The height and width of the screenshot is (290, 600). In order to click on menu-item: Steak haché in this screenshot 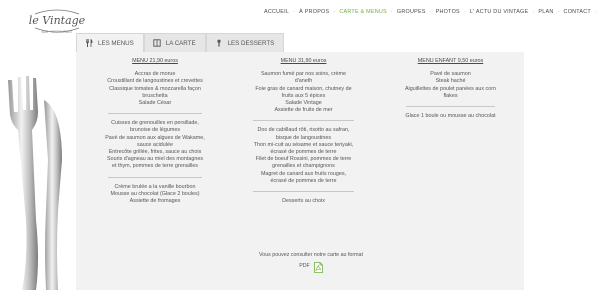, I will do `click(450, 81)`.